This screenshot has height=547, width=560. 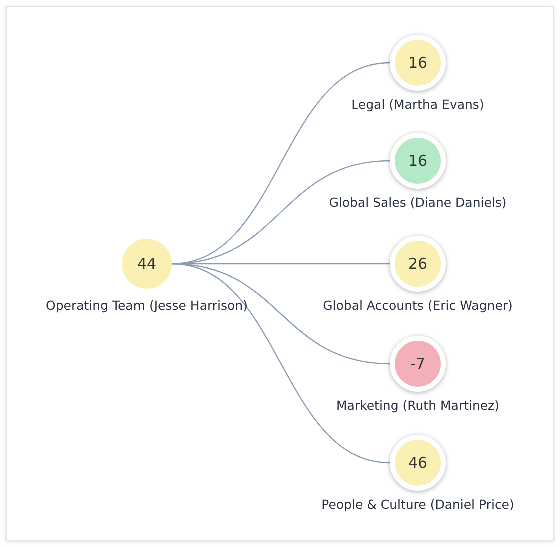 What do you see at coordinates (418, 104) in the screenshot?
I see `node-label: Legal (Martha Evans)` at bounding box center [418, 104].